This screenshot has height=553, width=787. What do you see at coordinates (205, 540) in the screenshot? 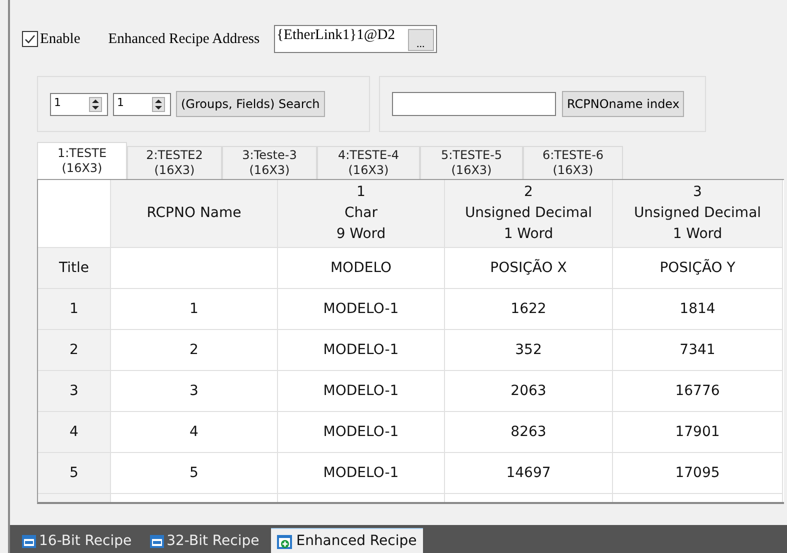
I see `recipe-type-tab: 32-Bit Recipe` at bounding box center [205, 540].